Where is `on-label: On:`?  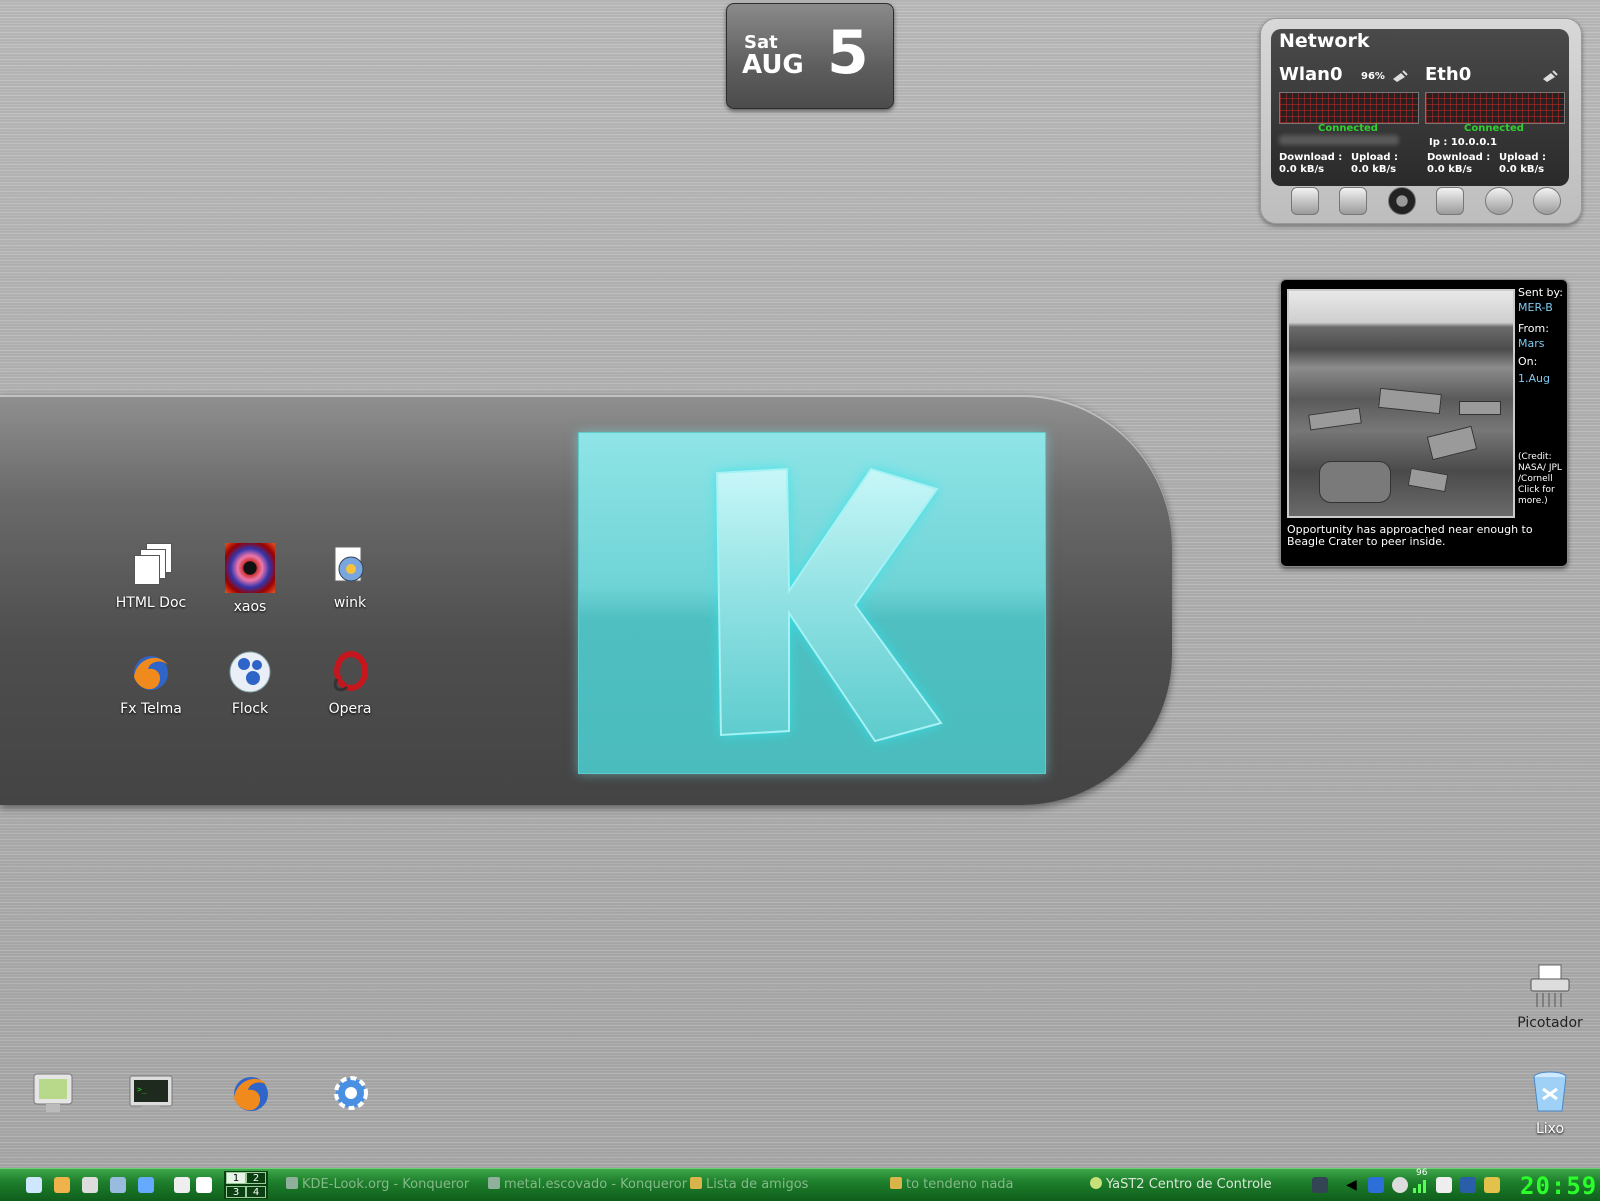 on-label: On: is located at coordinates (1528, 361).